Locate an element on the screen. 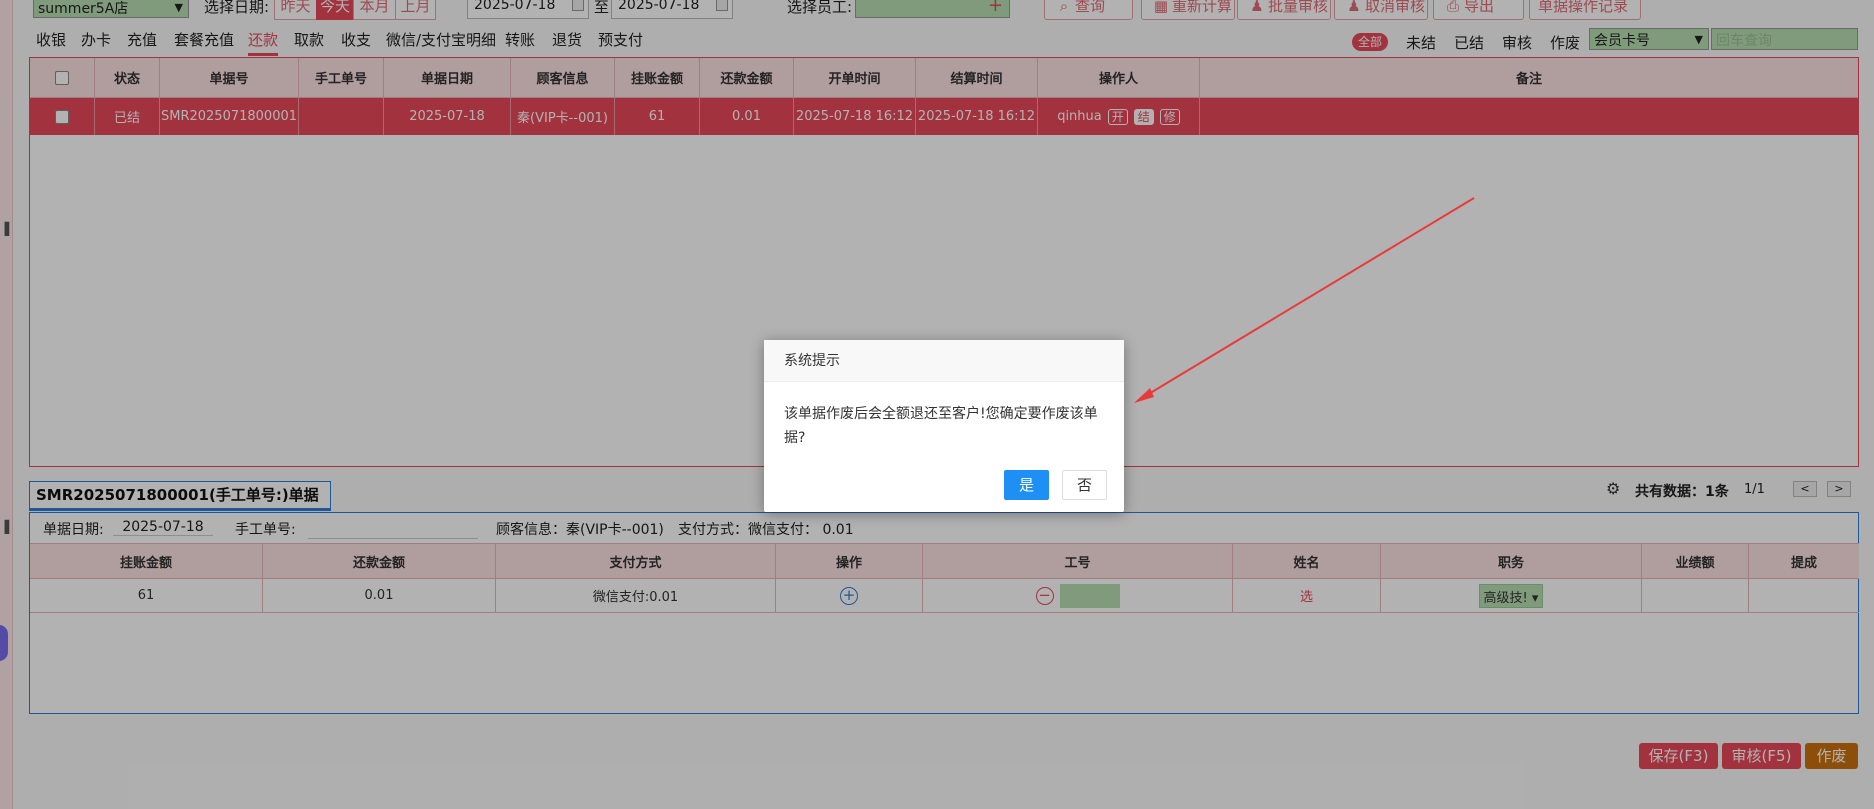  dialog-yes-button: 是 is located at coordinates (1026, 485).